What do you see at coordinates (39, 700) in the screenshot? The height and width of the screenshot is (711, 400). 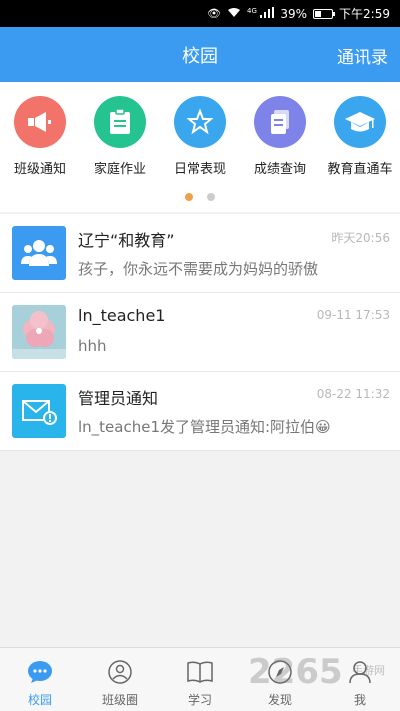 I see `tab-label: 校园` at bounding box center [39, 700].